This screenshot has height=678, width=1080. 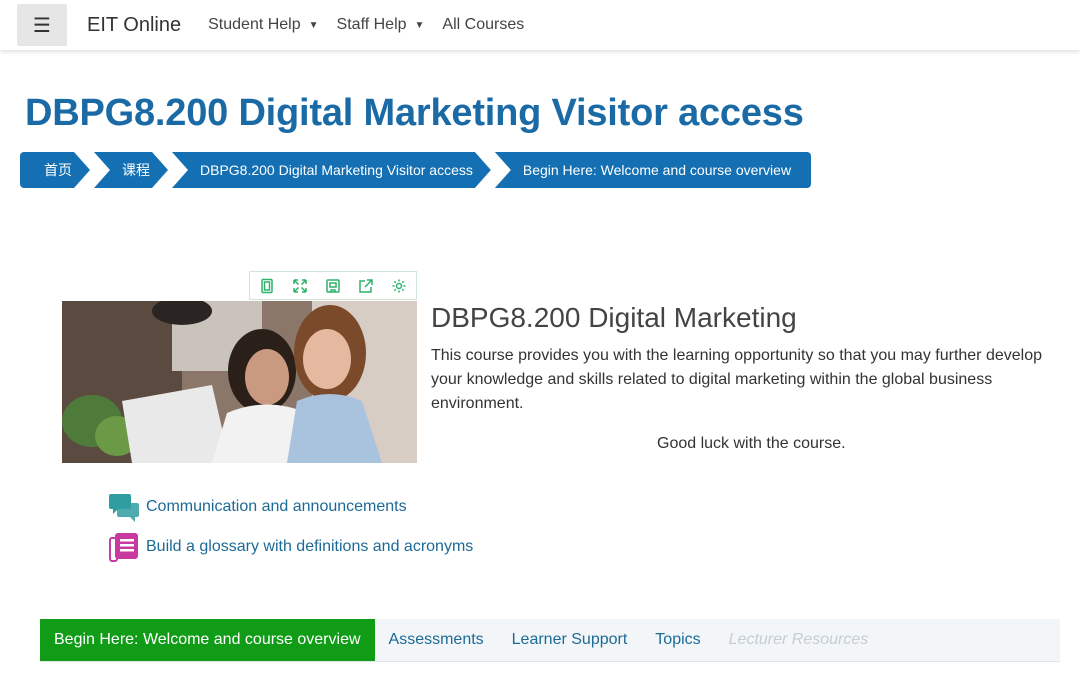 I want to click on course-closing-text: Good luck with the course., so click(x=751, y=443).